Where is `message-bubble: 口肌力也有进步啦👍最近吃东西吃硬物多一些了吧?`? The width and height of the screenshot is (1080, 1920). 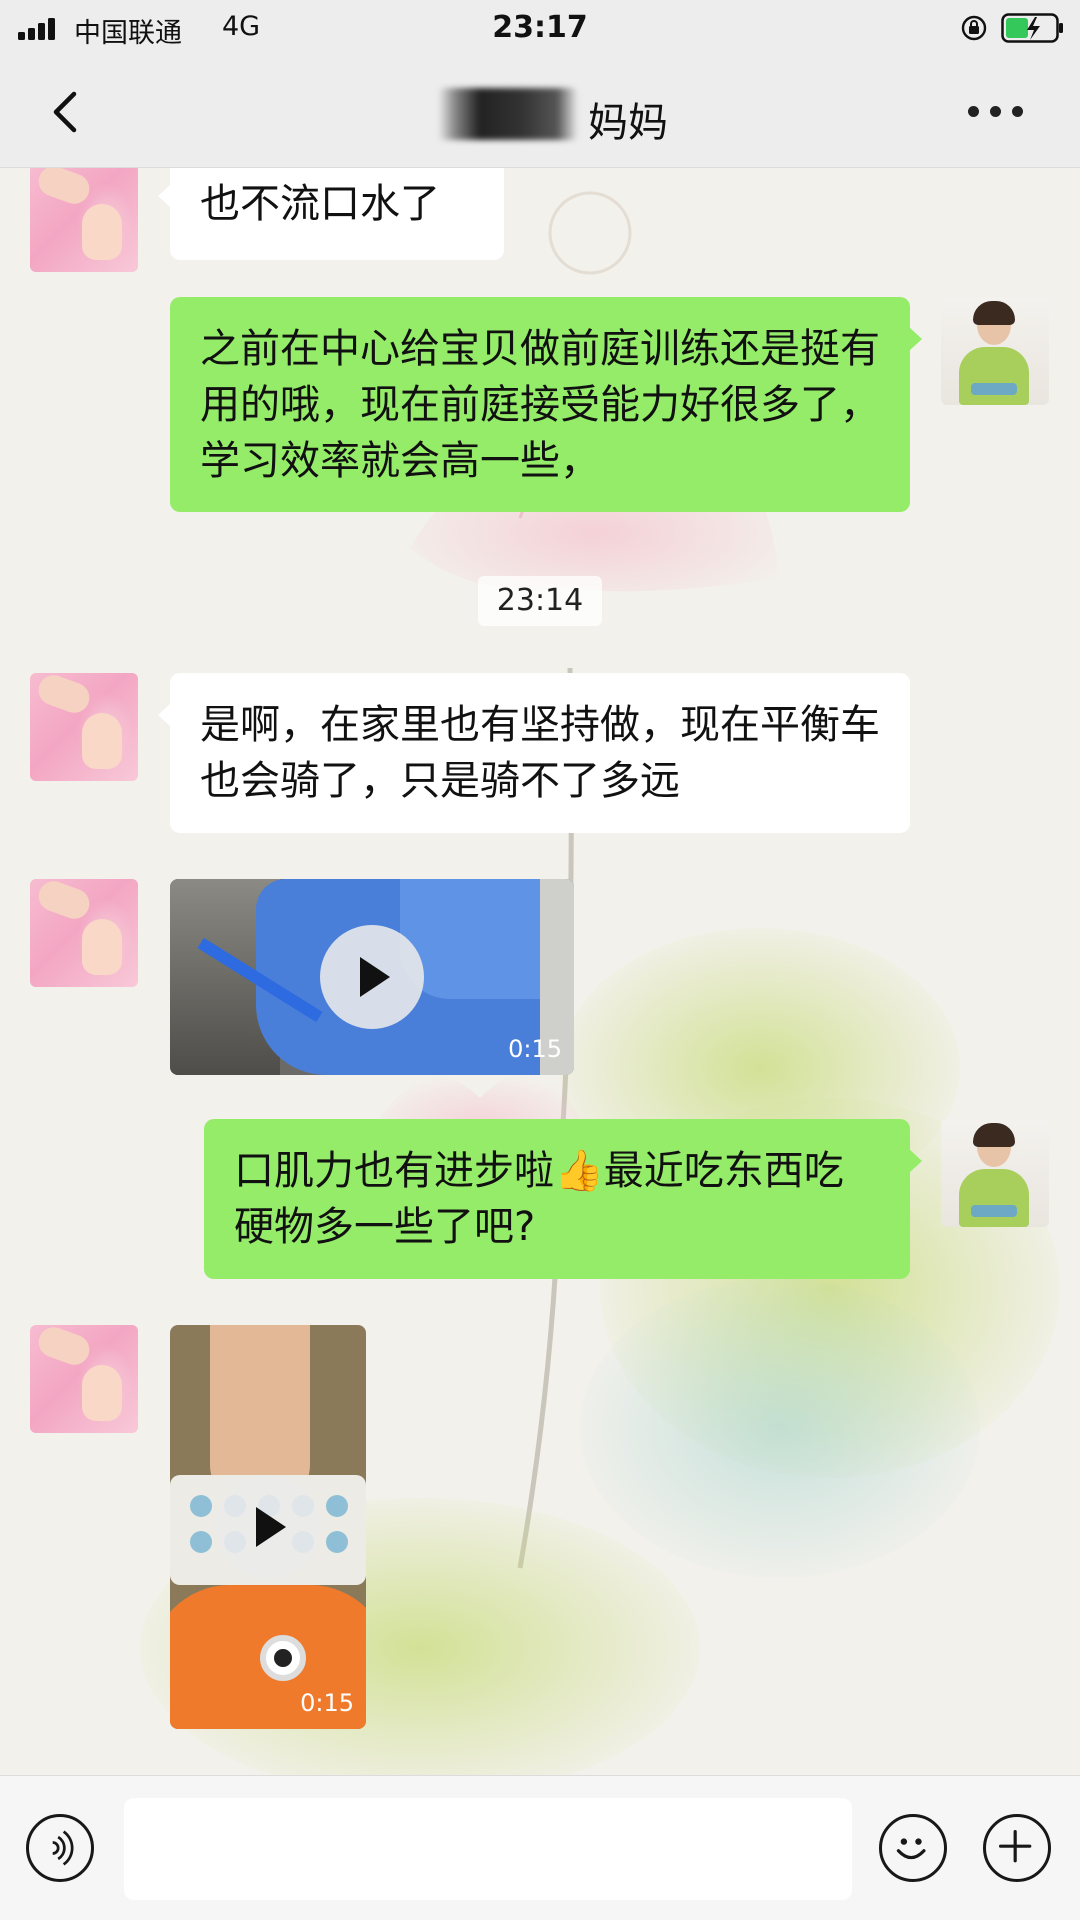 message-bubble: 口肌力也有进步啦👍最近吃东西吃硬物多一些了吧? is located at coordinates (563, 1199).